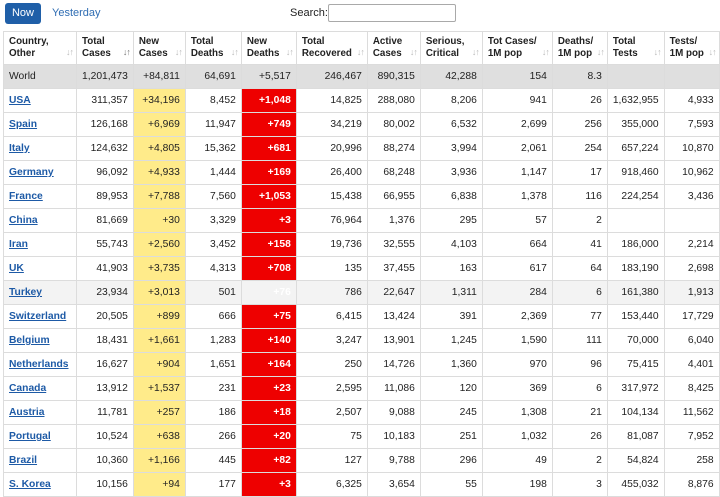  Describe the element at coordinates (268, 124) in the screenshot. I see `cell-newd: +749` at that location.